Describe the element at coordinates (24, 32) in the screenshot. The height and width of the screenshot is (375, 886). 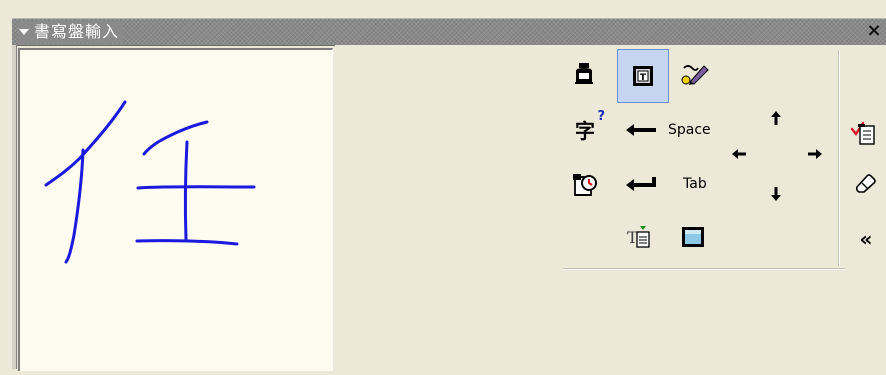
I see `collapse-triangle-icon` at that location.